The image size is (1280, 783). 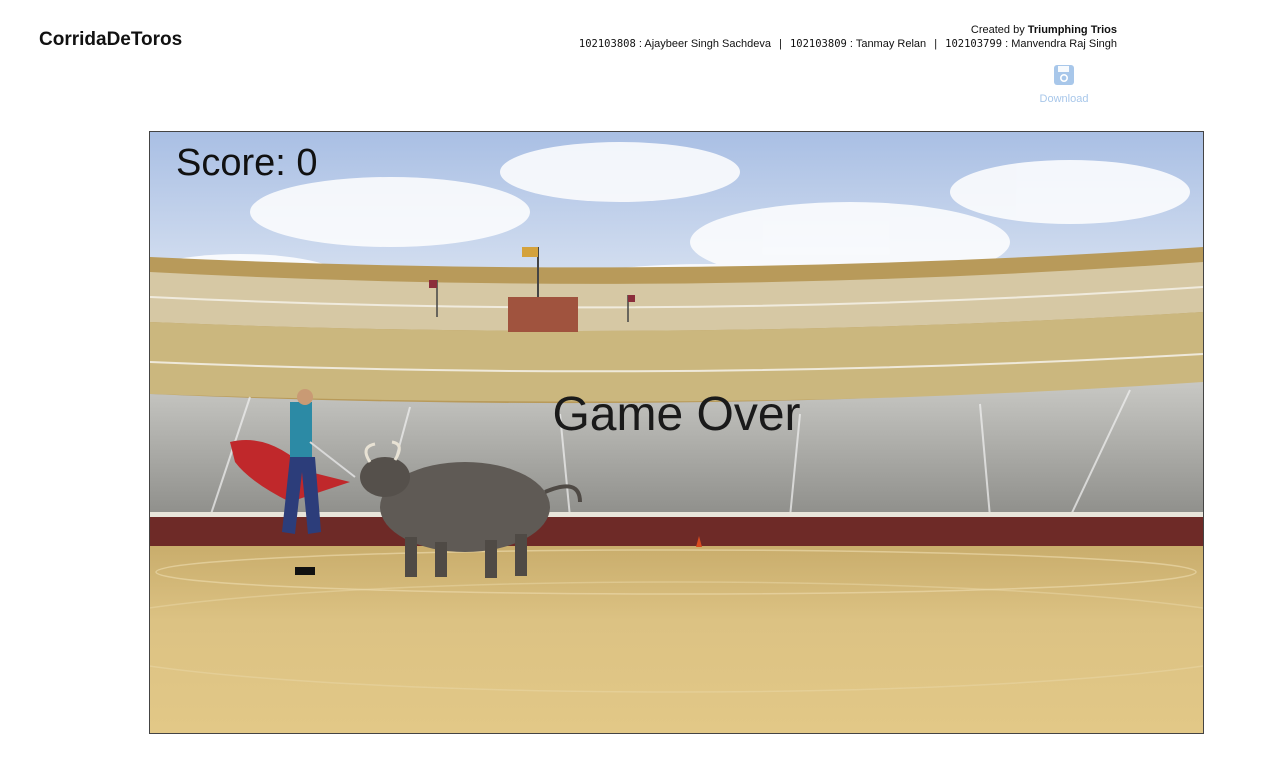 I want to click on game-over-text: Game Over, so click(x=676, y=414).